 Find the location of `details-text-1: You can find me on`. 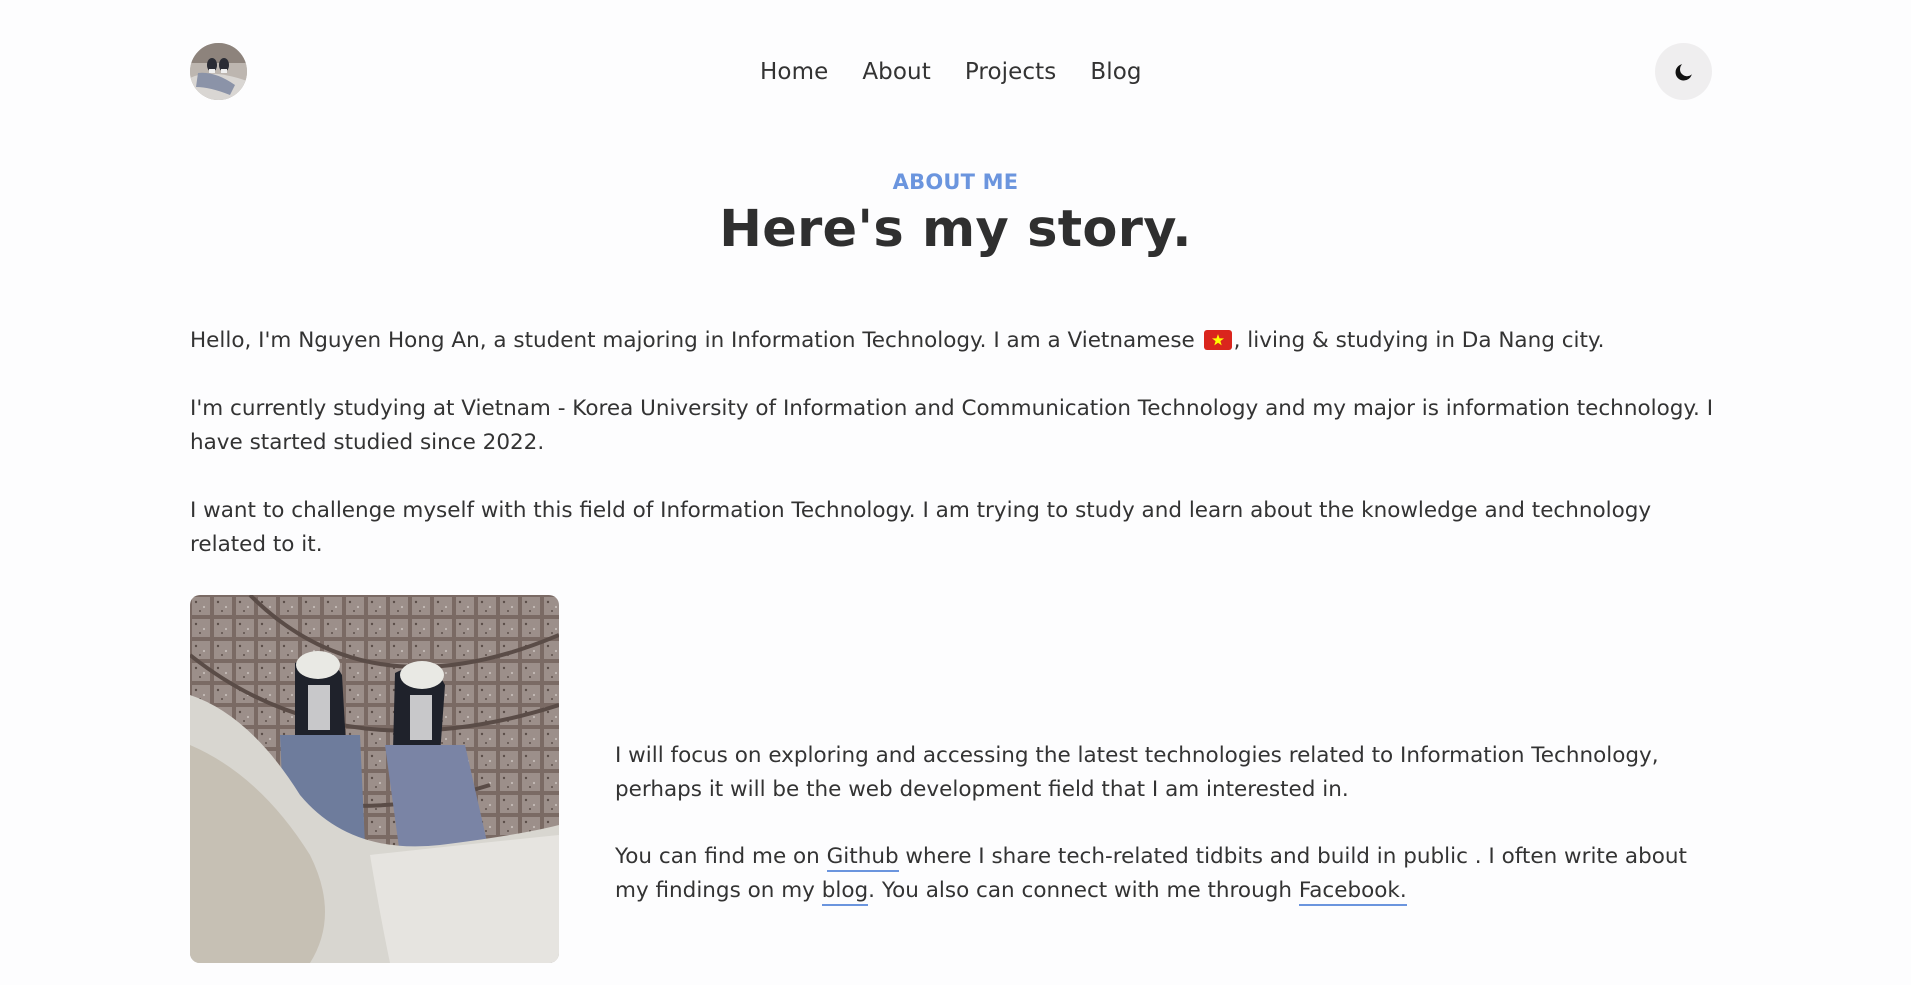

details-text-1: You can find me on is located at coordinates (721, 856).